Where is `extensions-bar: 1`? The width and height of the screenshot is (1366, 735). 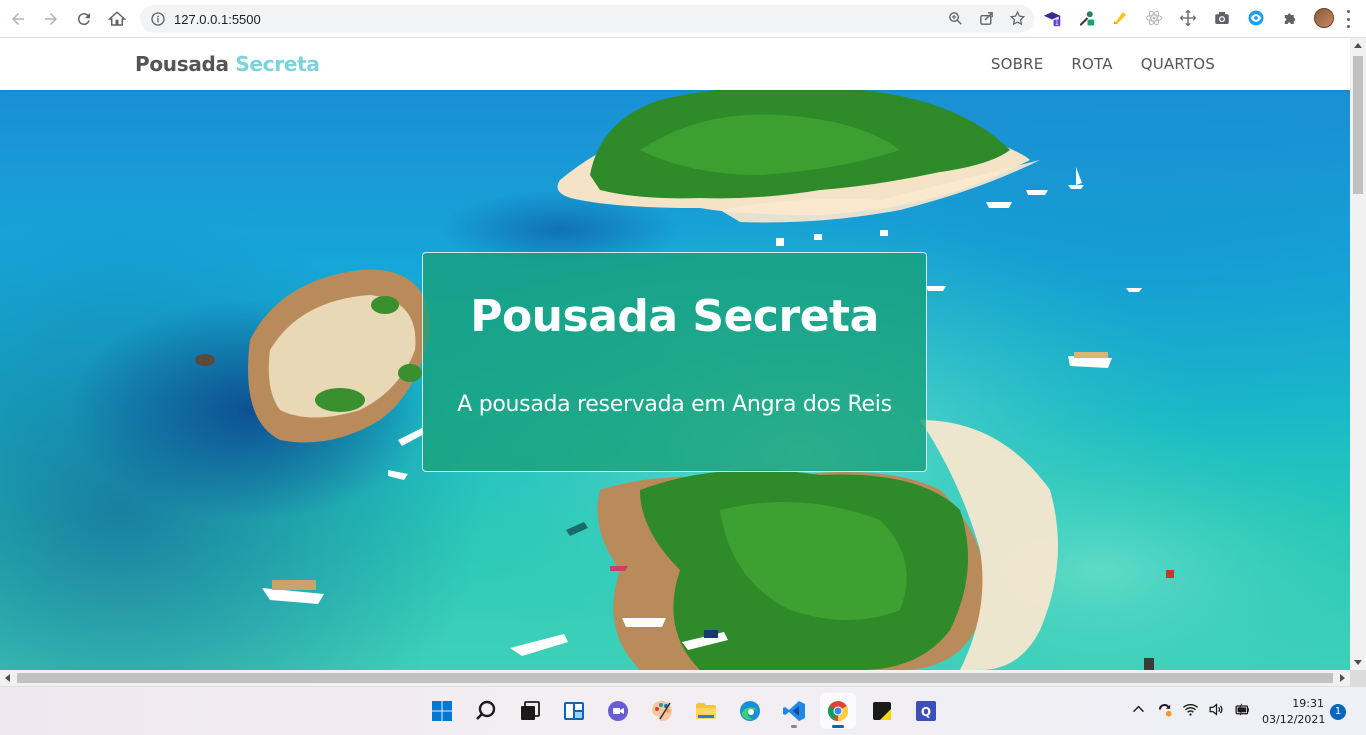 extensions-bar: 1 is located at coordinates (1188, 18).